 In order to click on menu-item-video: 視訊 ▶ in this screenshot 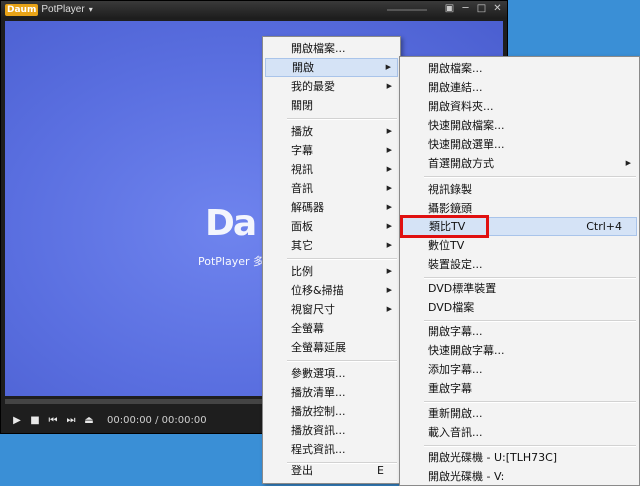, I will do `click(331, 169)`.